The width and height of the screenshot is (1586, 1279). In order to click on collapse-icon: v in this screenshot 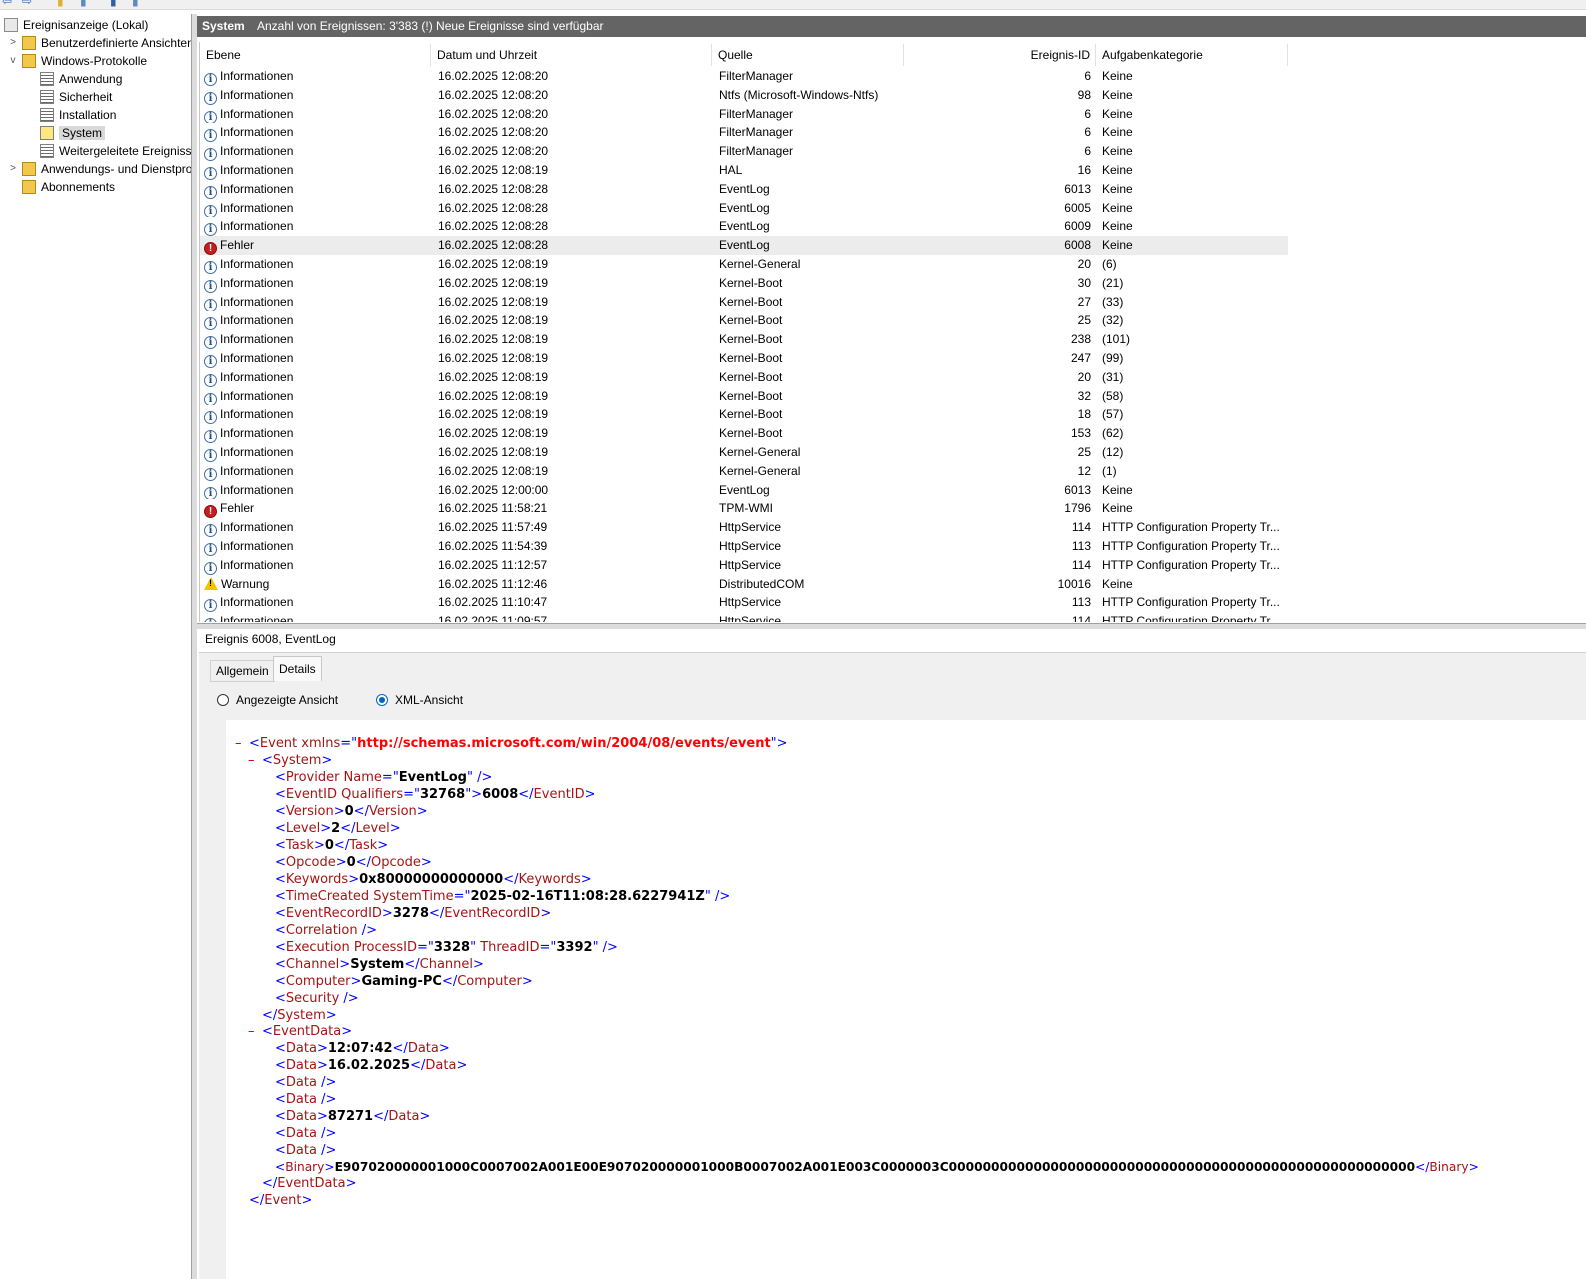, I will do `click(13, 61)`.